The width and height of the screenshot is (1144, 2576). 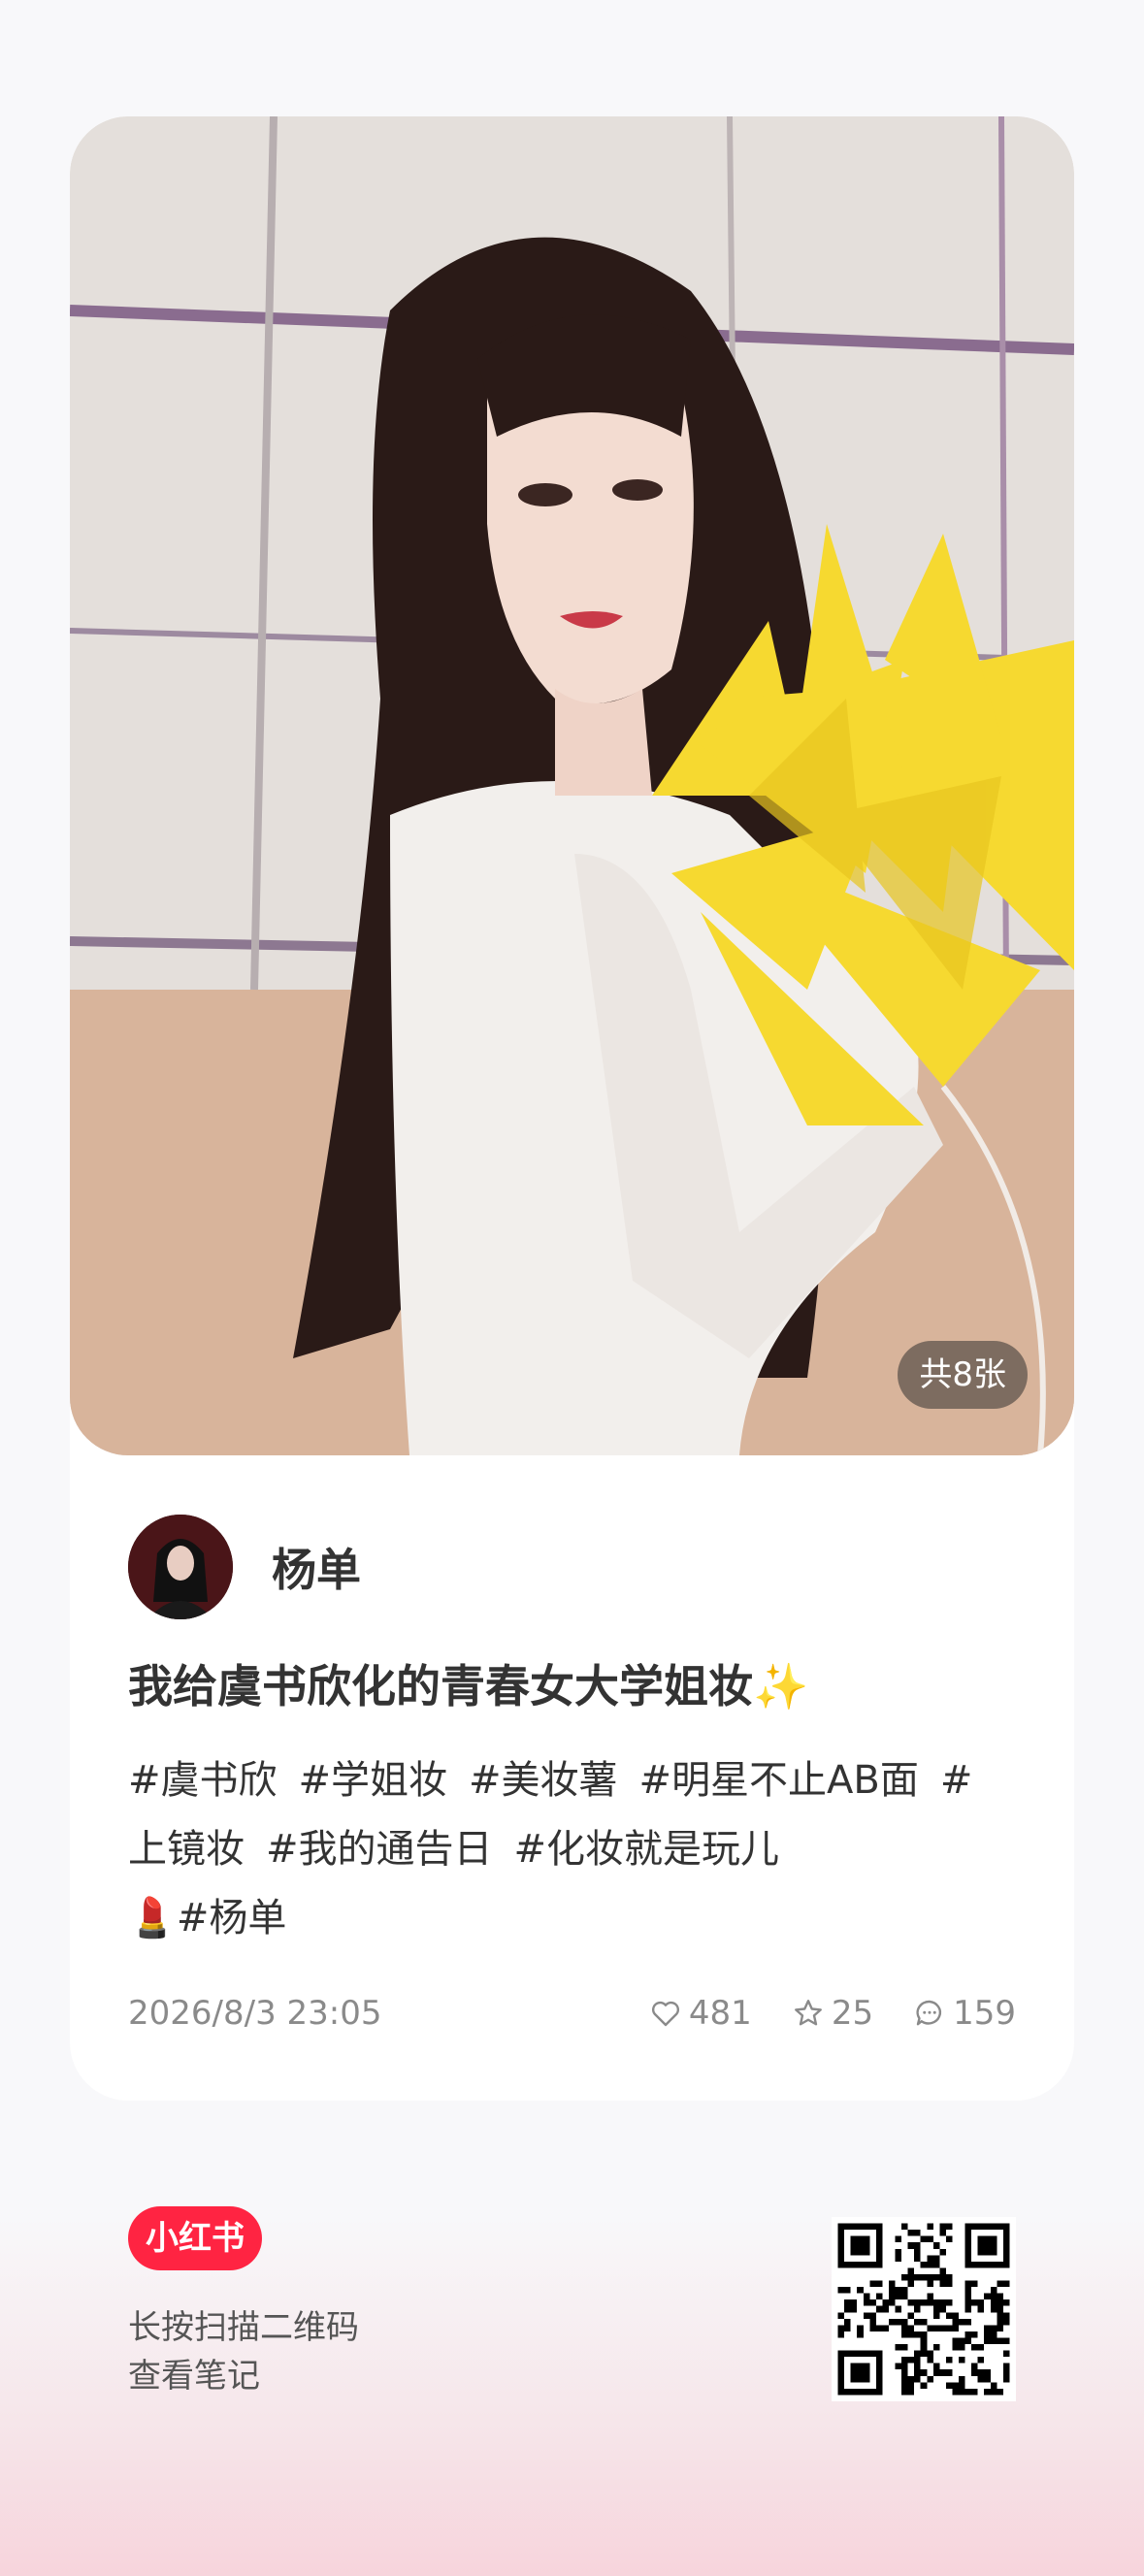 I want to click on scan-hint-line1: 长按扫描二维码, so click(x=243, y=2327).